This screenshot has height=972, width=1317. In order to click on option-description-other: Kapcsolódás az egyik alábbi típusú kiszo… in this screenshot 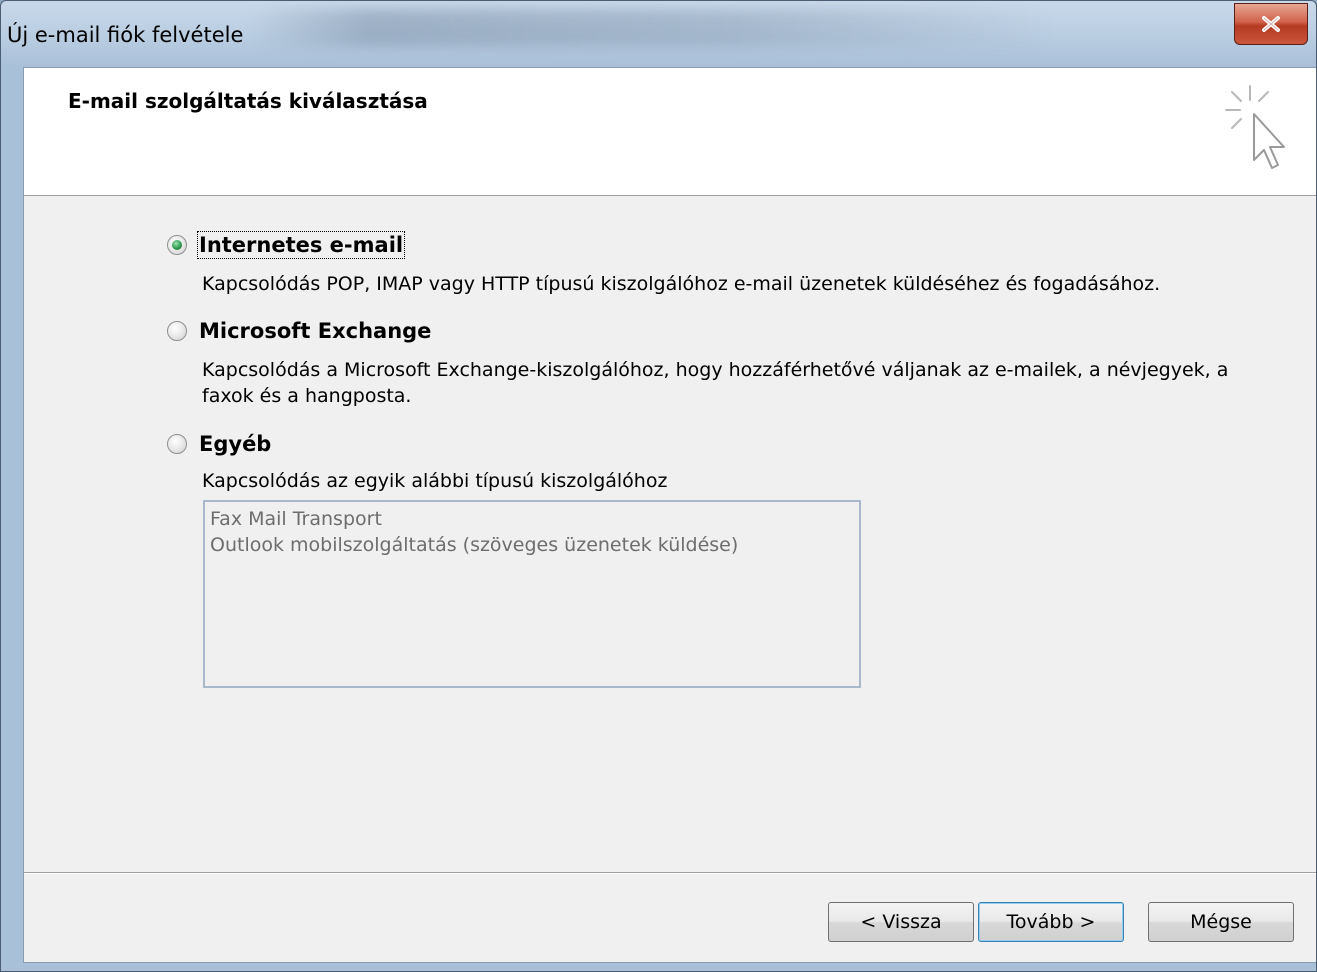, I will do `click(435, 481)`.